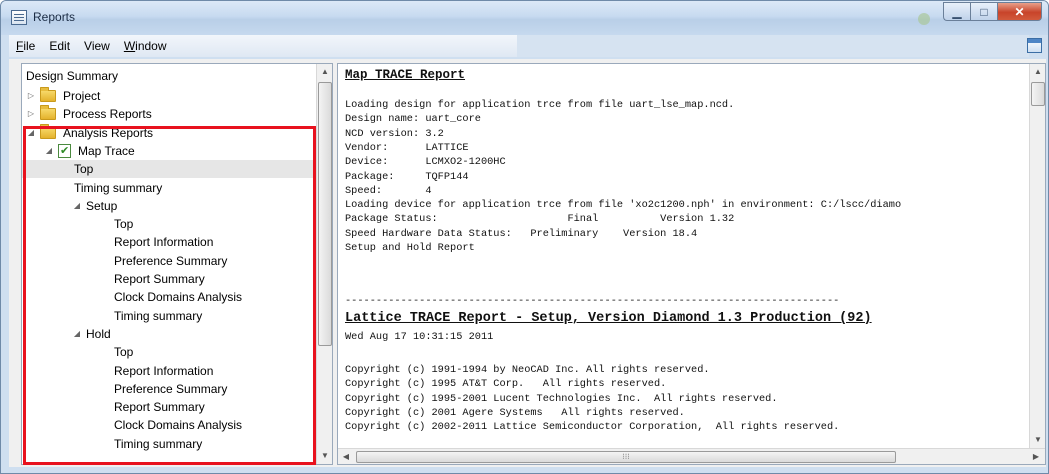 Image resolution: width=1049 pixels, height=474 pixels. What do you see at coordinates (169, 206) in the screenshot?
I see `tree-item: ◢ Setup` at bounding box center [169, 206].